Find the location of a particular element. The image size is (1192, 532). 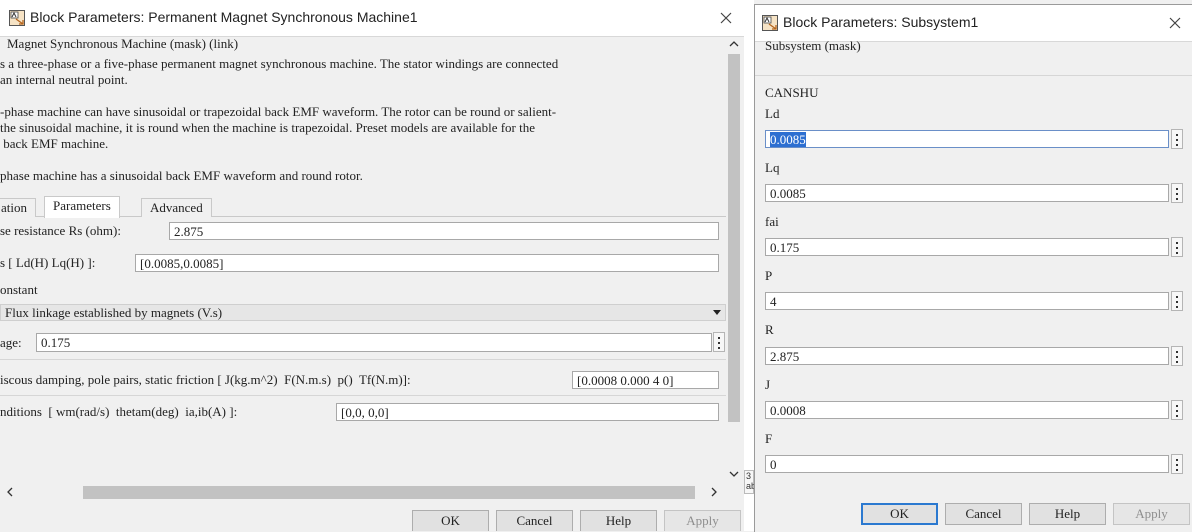

param-label-lq: Lq is located at coordinates (772, 167).